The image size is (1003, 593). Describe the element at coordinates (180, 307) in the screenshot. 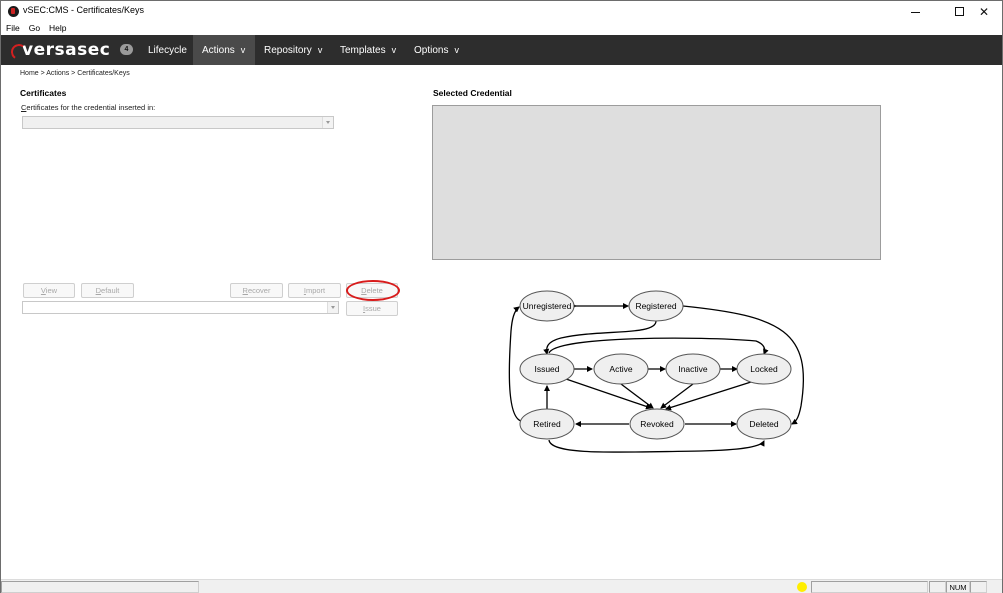

I see `key-select` at that location.